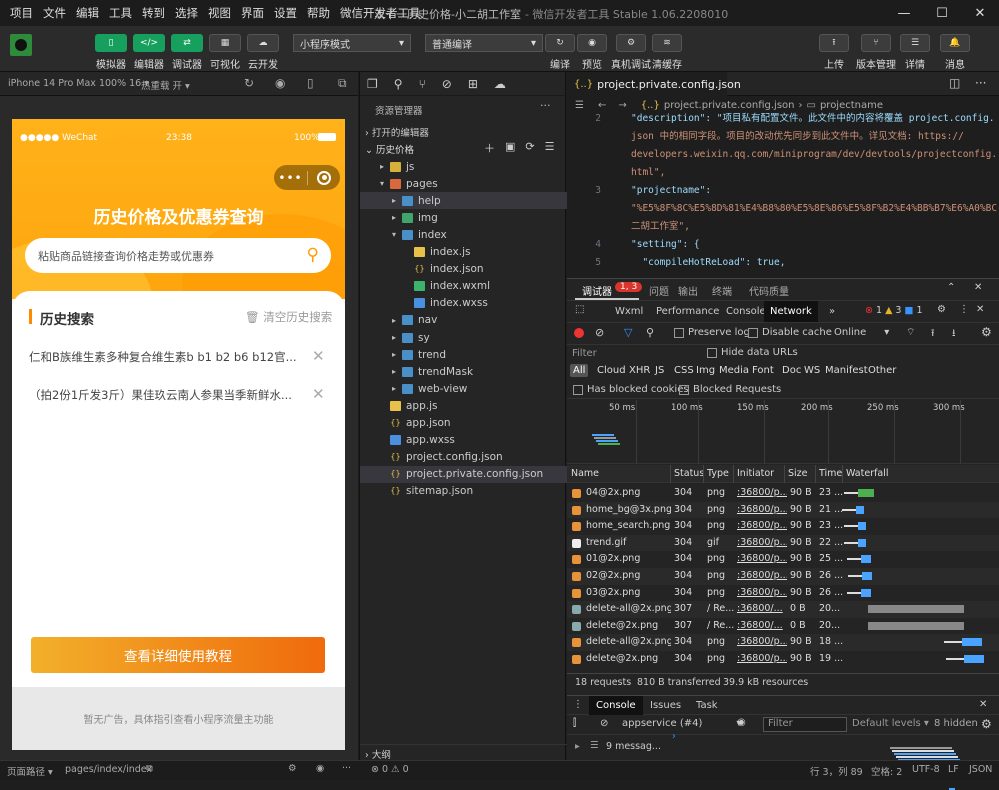  Describe the element at coordinates (225, 43) in the screenshot. I see `visual-icon: ▦` at that location.